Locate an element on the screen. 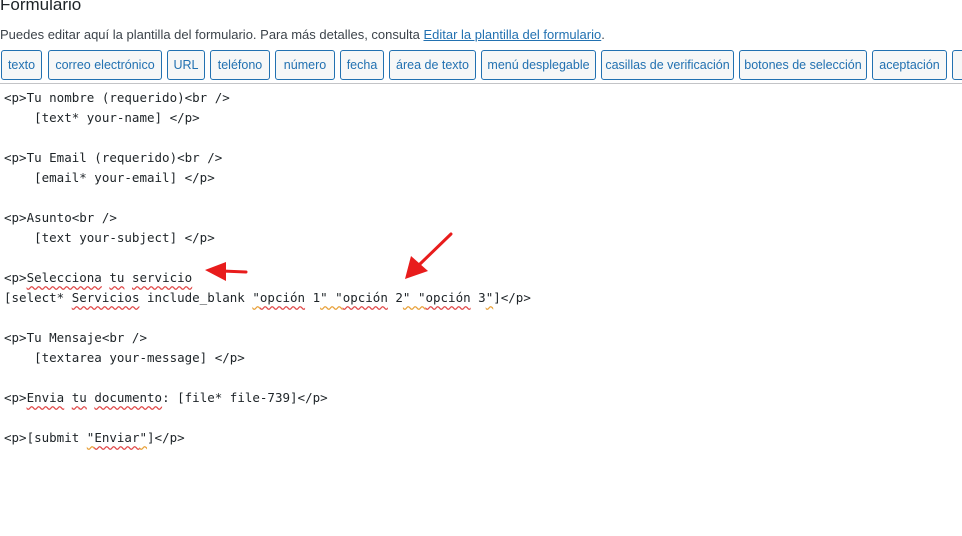 The image size is (962, 536). tag-dropdown-button: menú desplegable is located at coordinates (538, 65).